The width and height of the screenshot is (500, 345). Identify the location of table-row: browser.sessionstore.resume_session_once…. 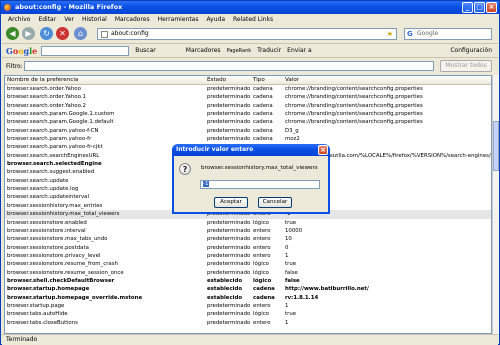
(248, 273).